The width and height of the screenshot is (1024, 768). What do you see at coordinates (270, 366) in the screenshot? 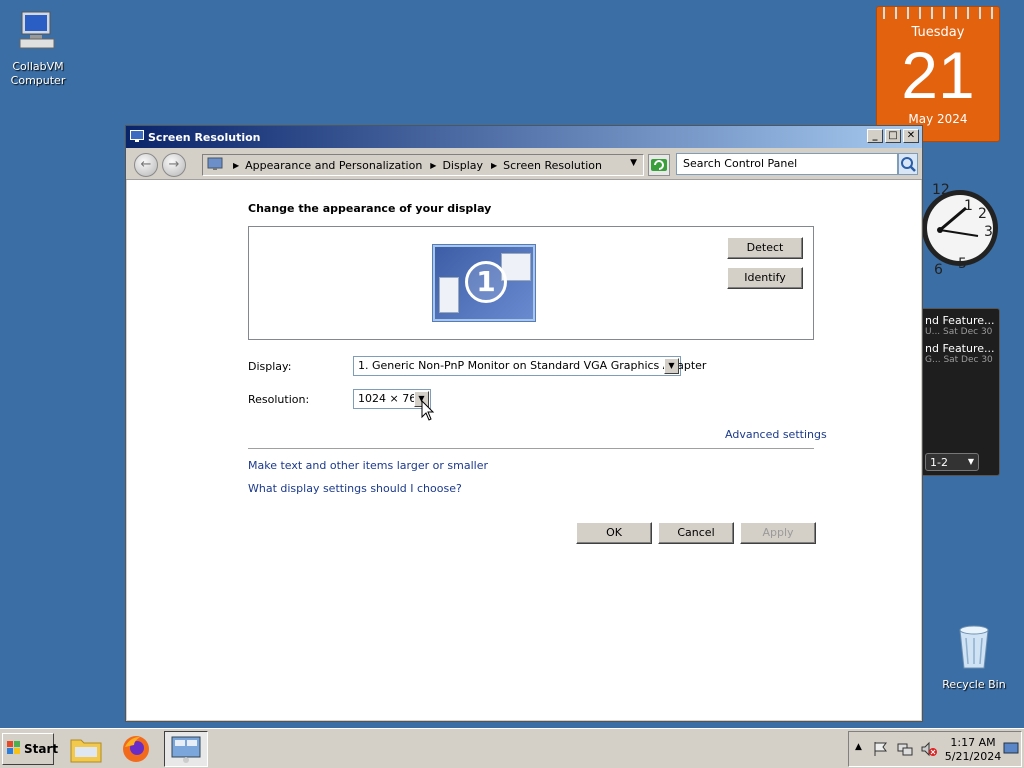
I see `display-label: Display:` at bounding box center [270, 366].